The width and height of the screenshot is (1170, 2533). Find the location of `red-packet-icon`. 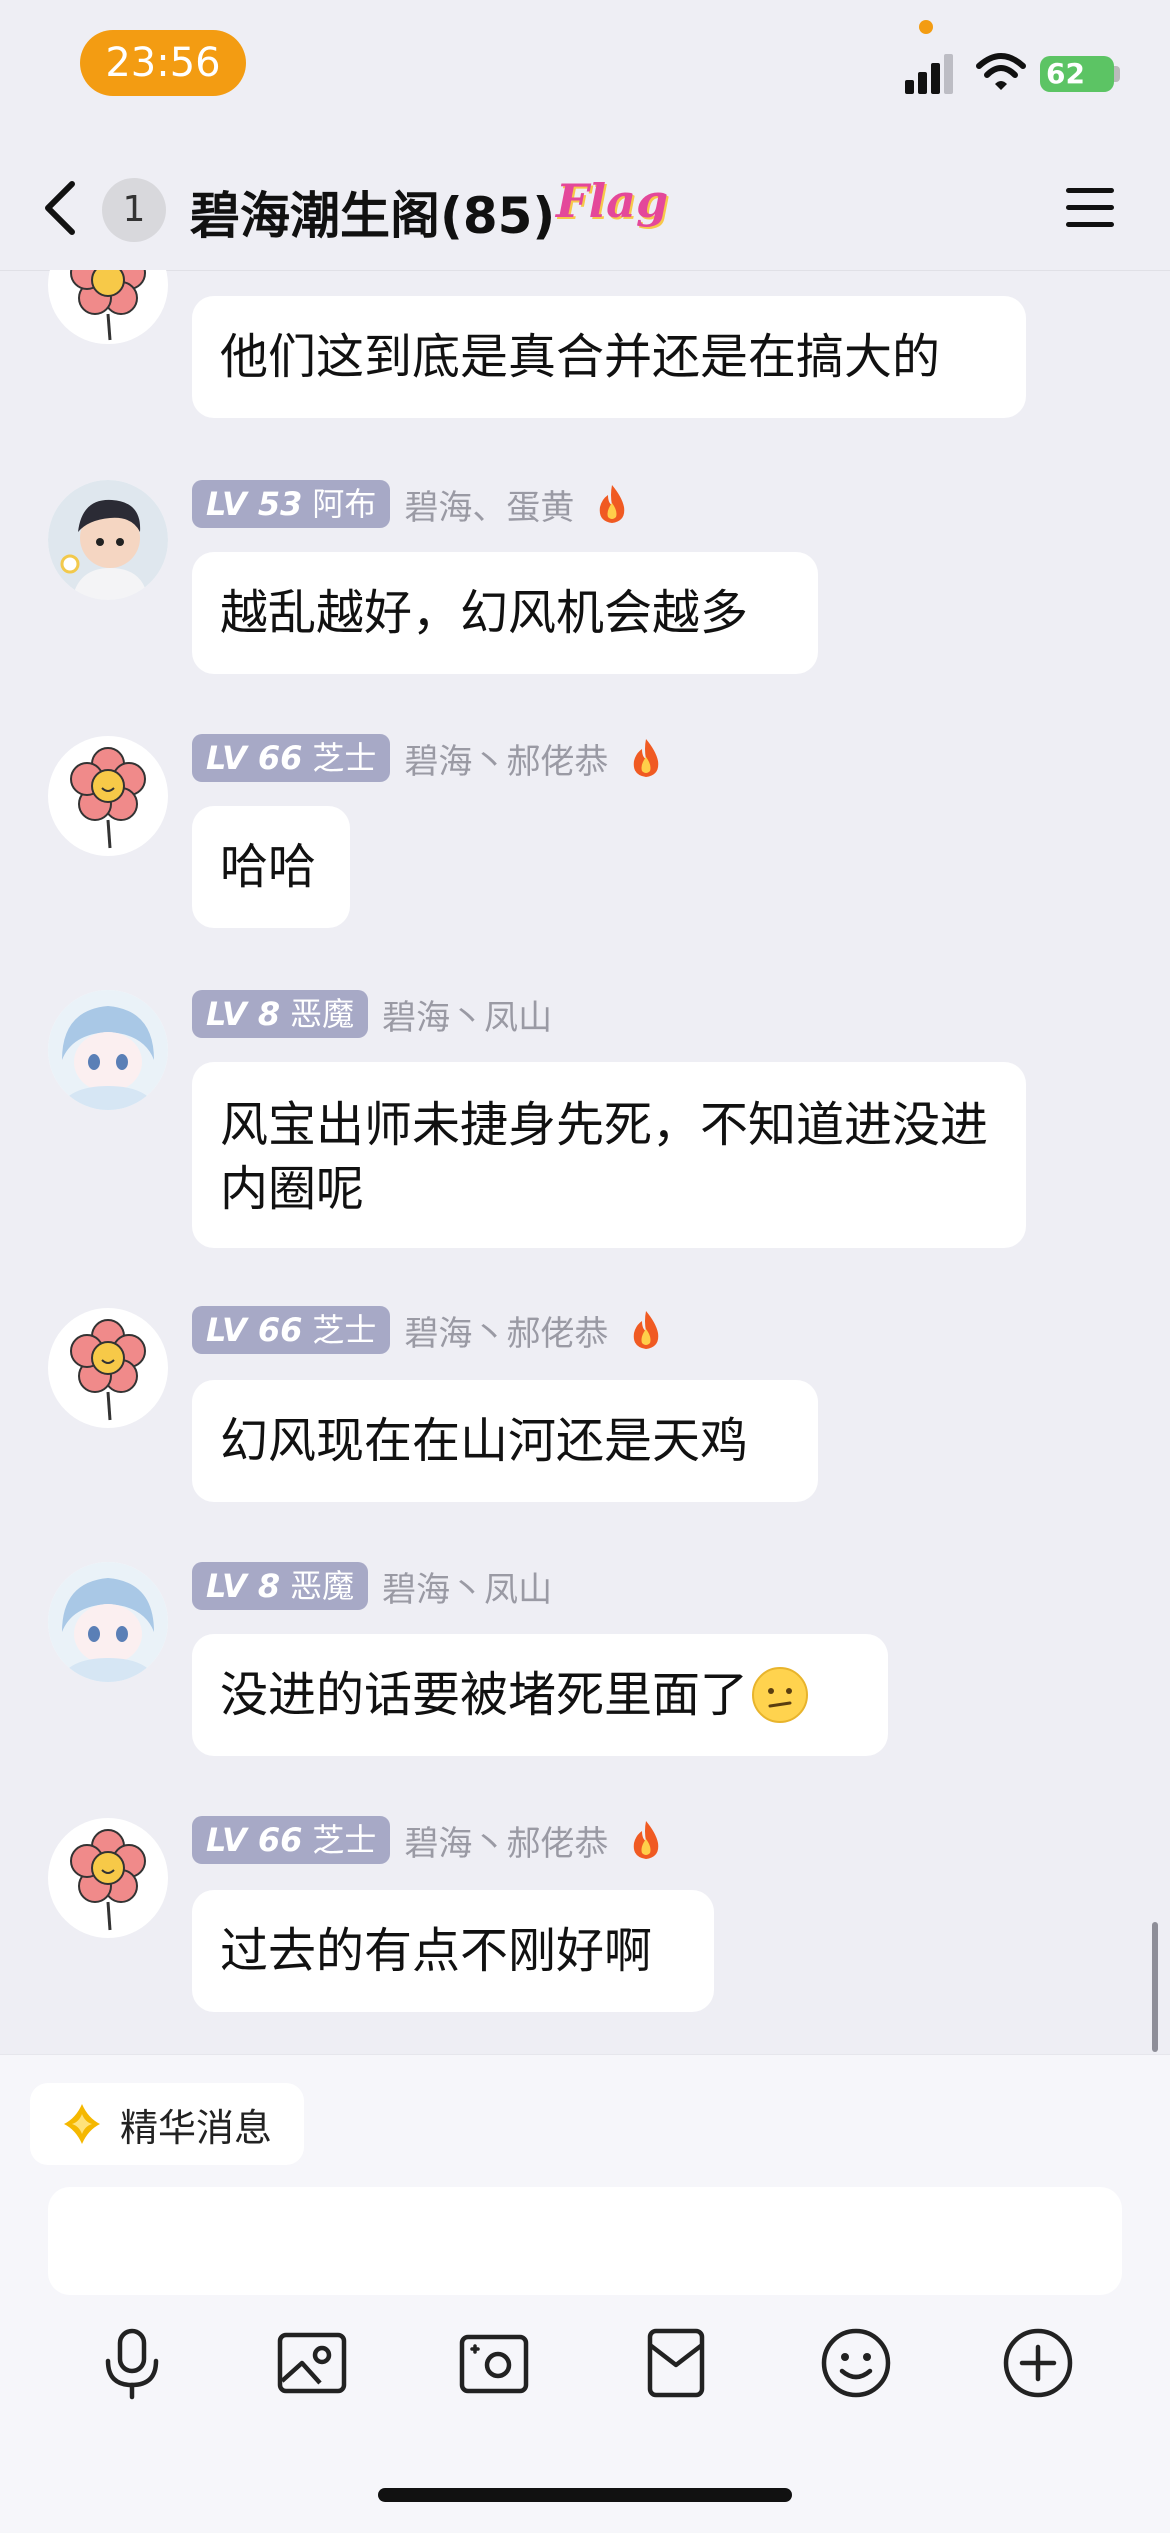

red-packet-icon is located at coordinates (676, 2363).